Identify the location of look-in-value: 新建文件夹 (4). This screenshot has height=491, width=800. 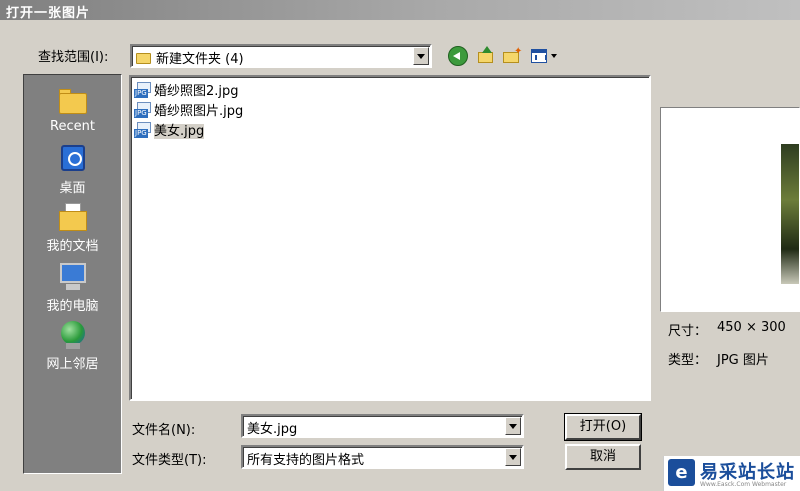
(190, 57).